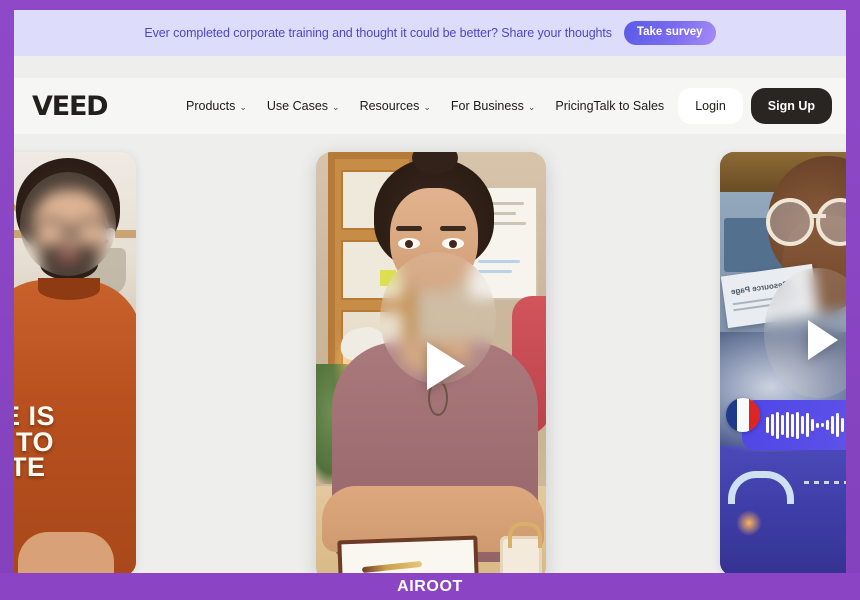 The image size is (860, 600). What do you see at coordinates (628, 106) in the screenshot?
I see `talk-to-sales-link: Talk to Sales` at bounding box center [628, 106].